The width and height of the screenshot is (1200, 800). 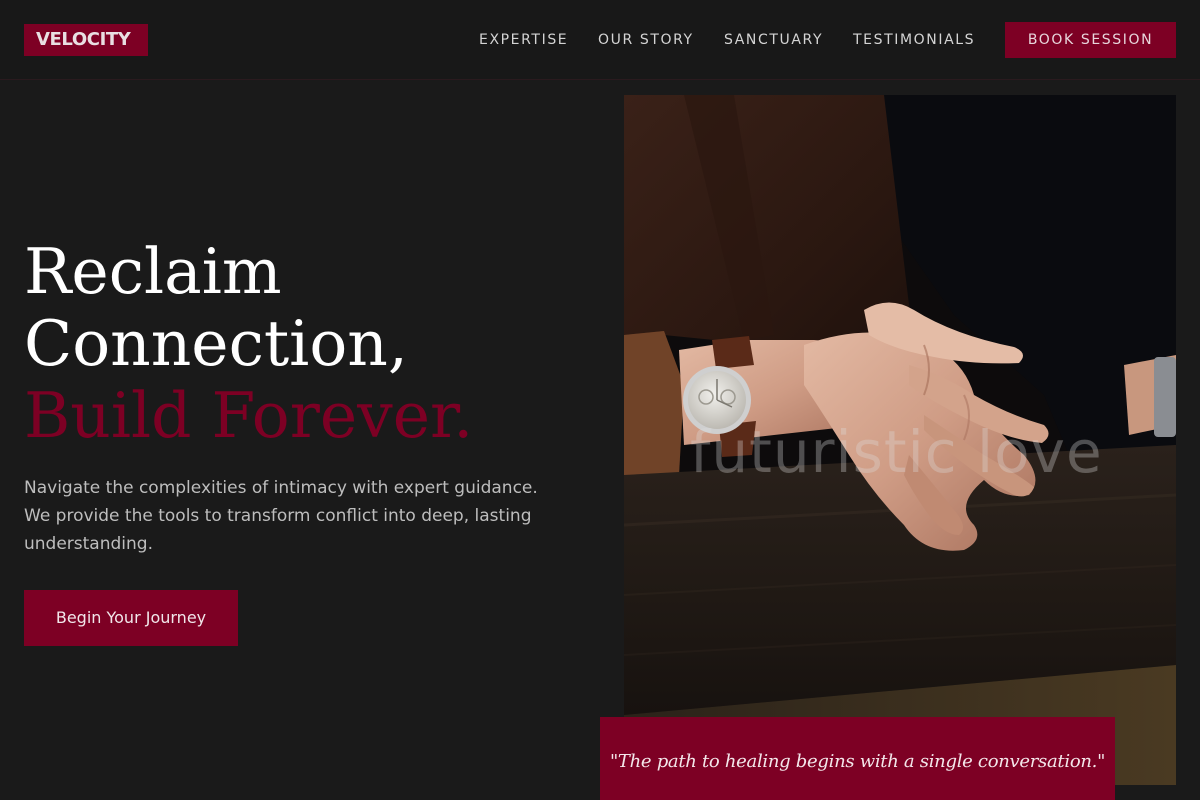 What do you see at coordinates (216, 343) in the screenshot?
I see `headline-line-2: Connection,` at bounding box center [216, 343].